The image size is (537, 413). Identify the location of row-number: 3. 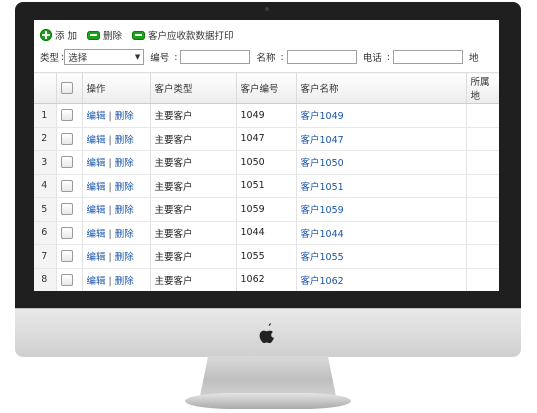
(45, 162).